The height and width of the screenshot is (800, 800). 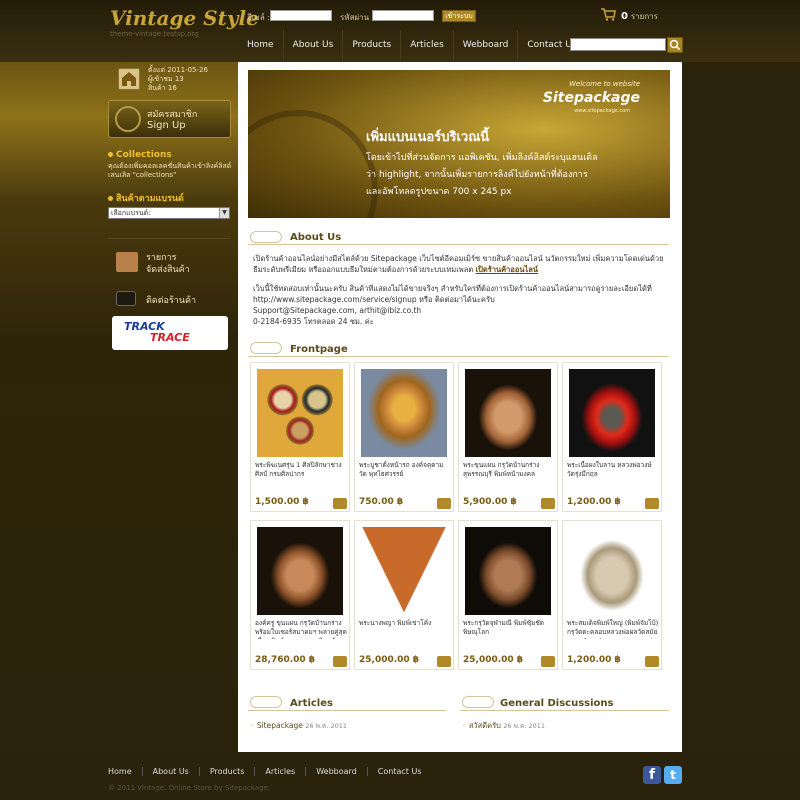 I want to click on bullet-icon, so click(x=110, y=198).